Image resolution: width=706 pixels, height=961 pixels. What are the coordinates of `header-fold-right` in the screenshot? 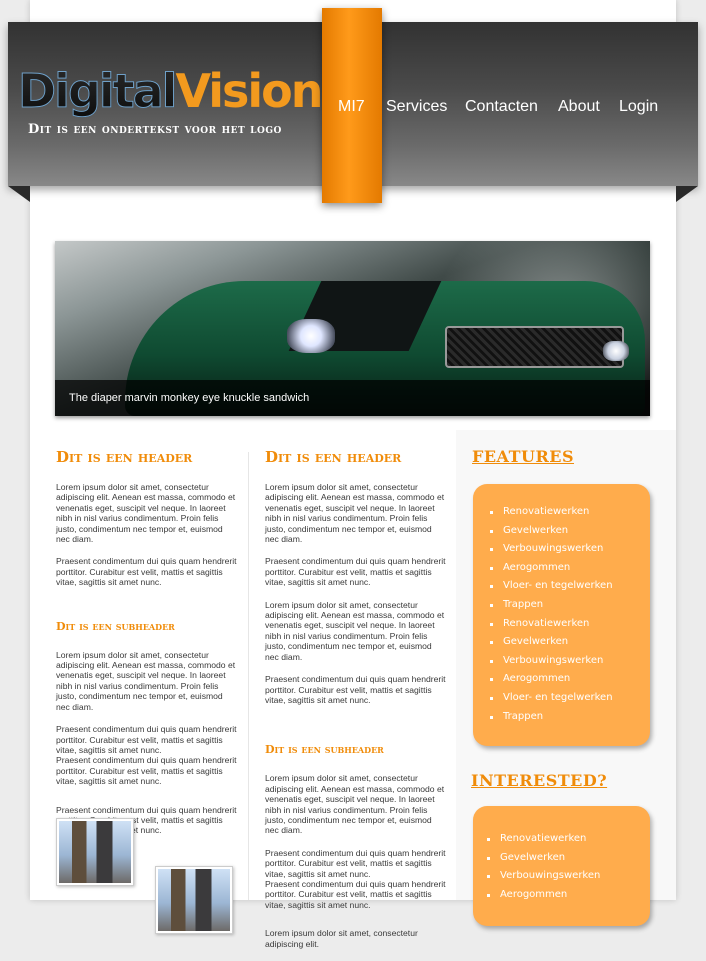 It's located at (687, 194).